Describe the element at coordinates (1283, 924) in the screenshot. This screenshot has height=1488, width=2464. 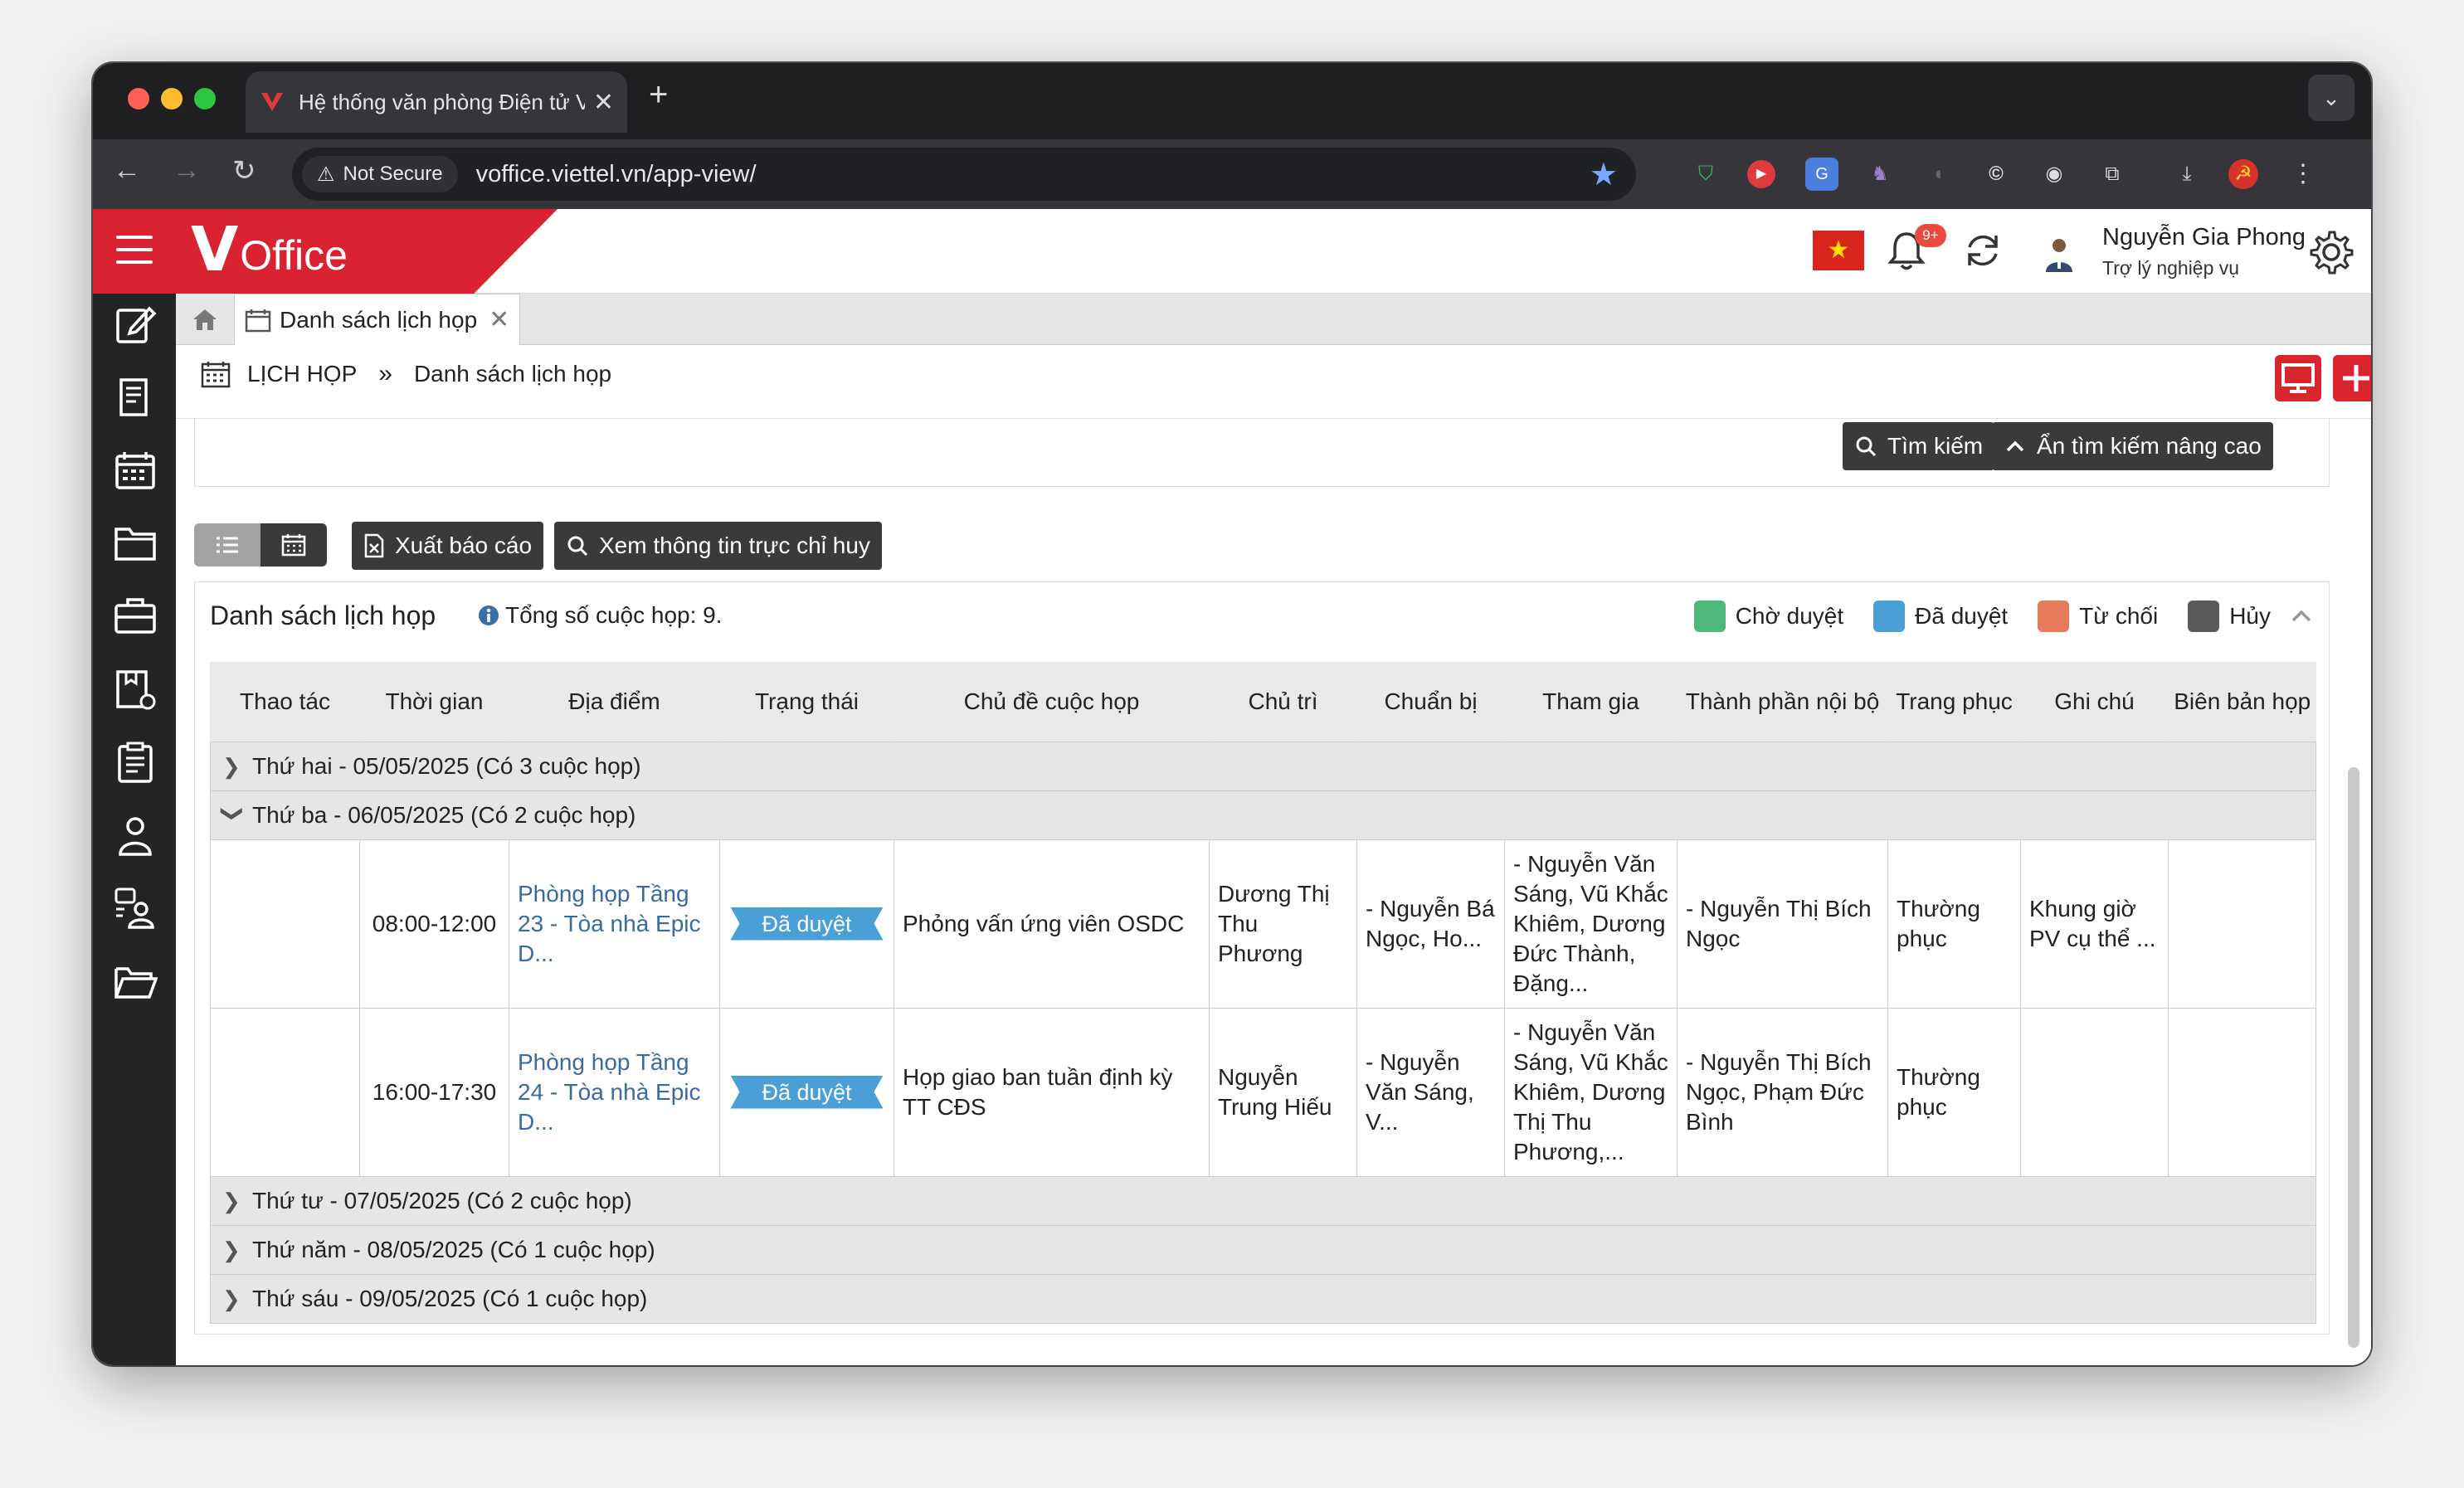
I see `chair-cell: Dương Thị Thu Phương` at that location.